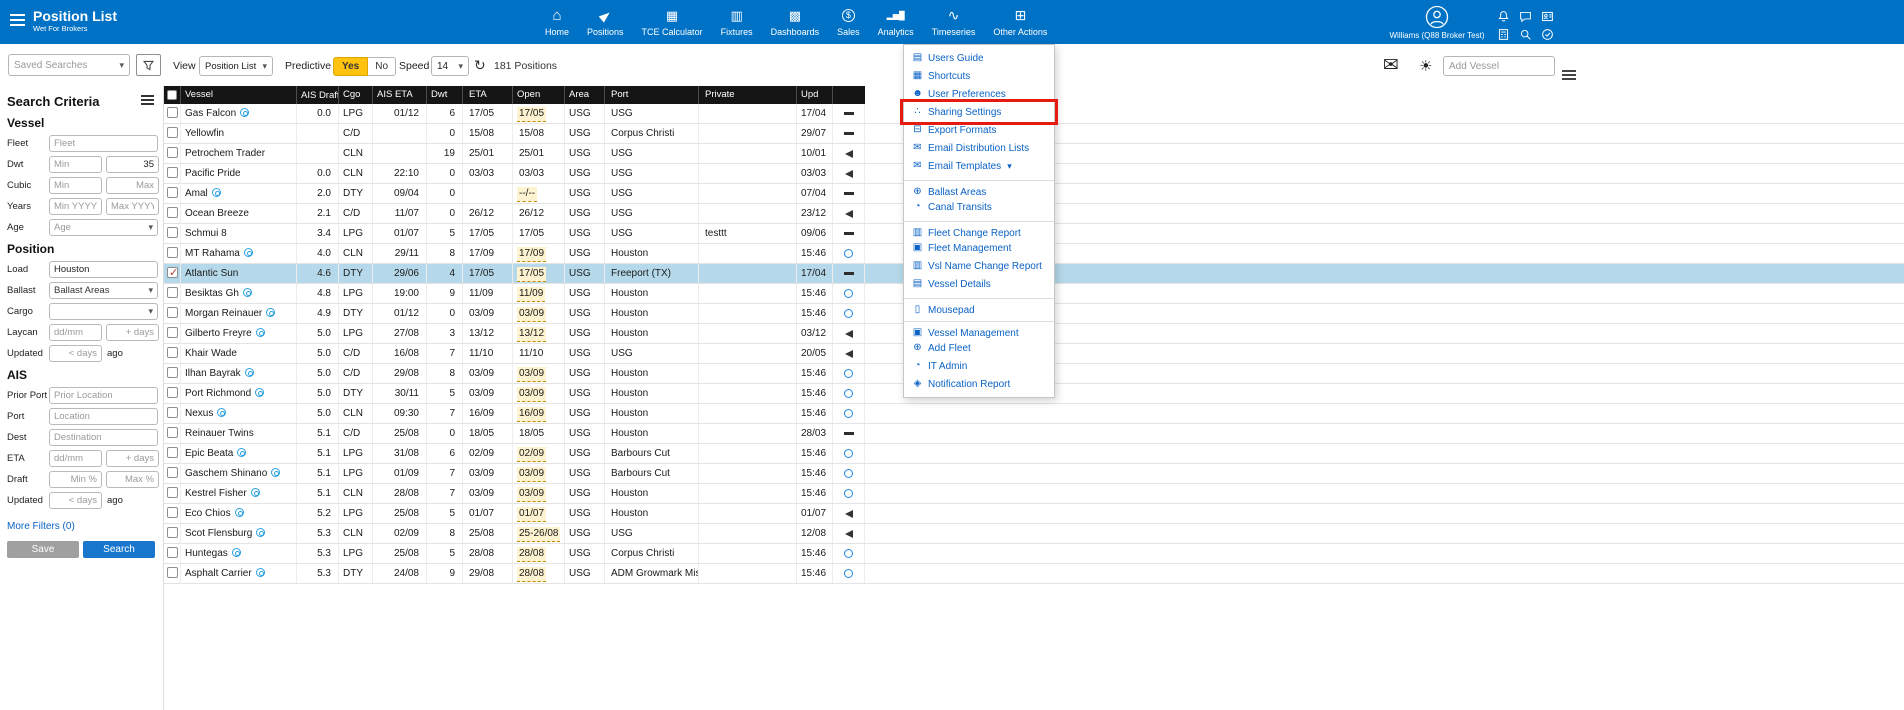  What do you see at coordinates (75, 479) in the screenshot?
I see `draft-min-input` at bounding box center [75, 479].